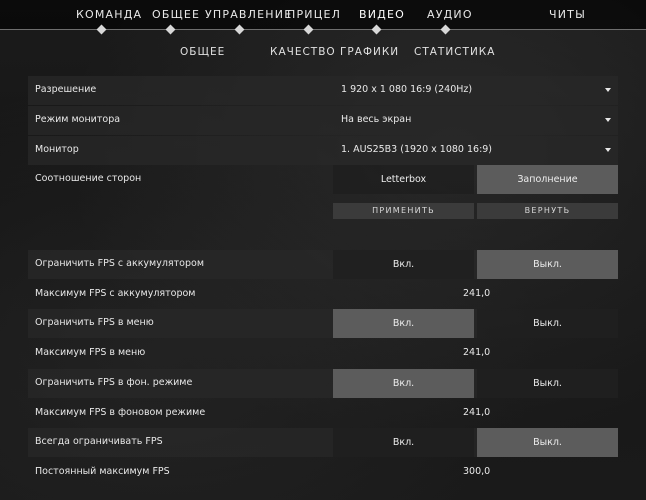  I want to click on fps-menu-limit-off: Выкл., so click(547, 323).